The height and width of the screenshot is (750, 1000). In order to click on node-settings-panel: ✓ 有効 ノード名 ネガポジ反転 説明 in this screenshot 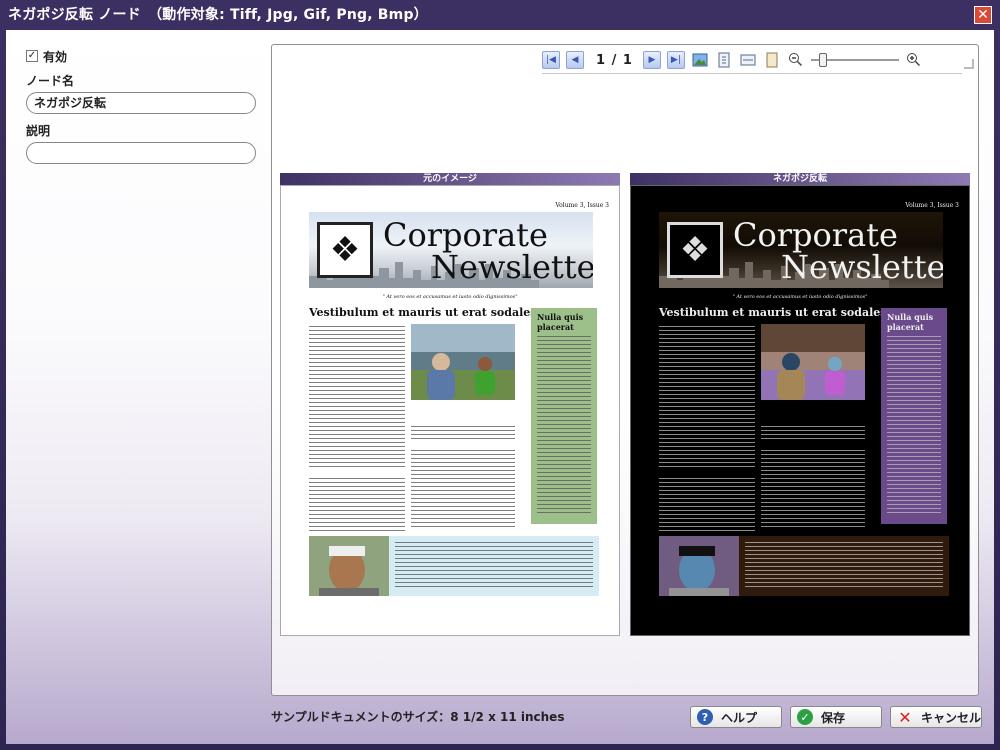, I will do `click(142, 106)`.